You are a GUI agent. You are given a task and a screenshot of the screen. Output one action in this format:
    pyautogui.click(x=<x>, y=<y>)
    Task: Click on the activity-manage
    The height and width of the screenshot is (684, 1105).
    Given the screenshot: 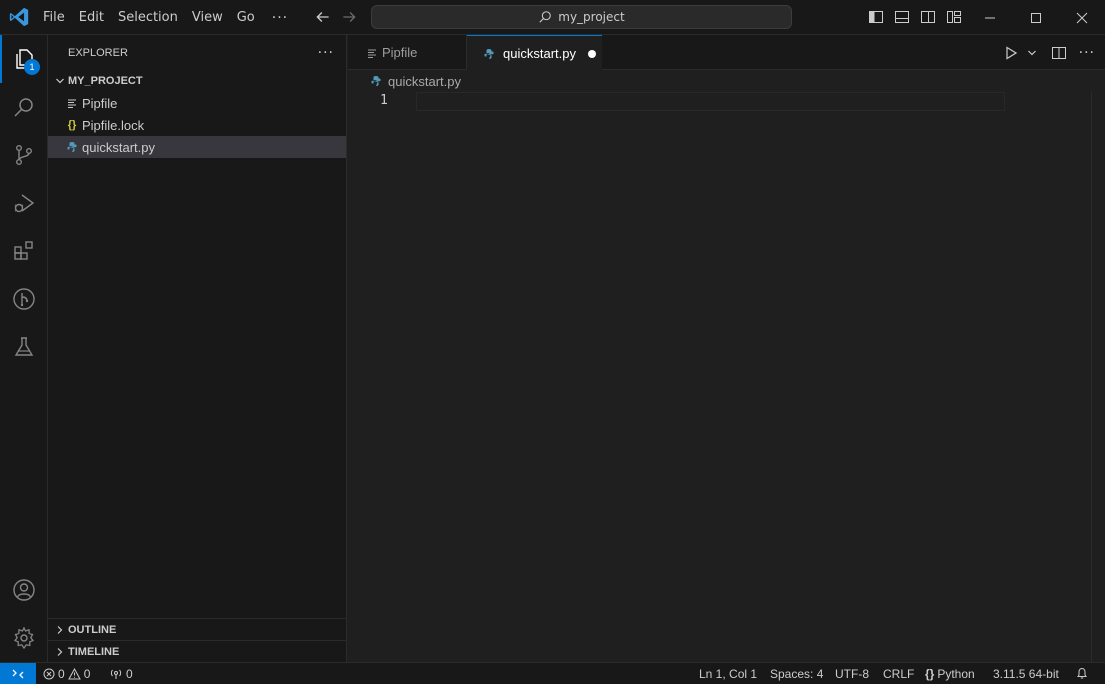 What is the action you would take?
    pyautogui.click(x=24, y=638)
    